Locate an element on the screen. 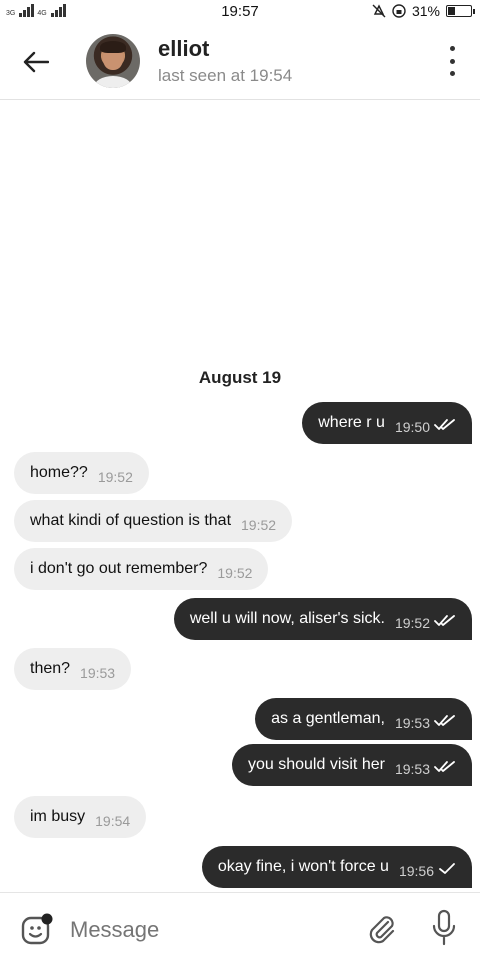  rotation-lock-icon is located at coordinates (399, 11).